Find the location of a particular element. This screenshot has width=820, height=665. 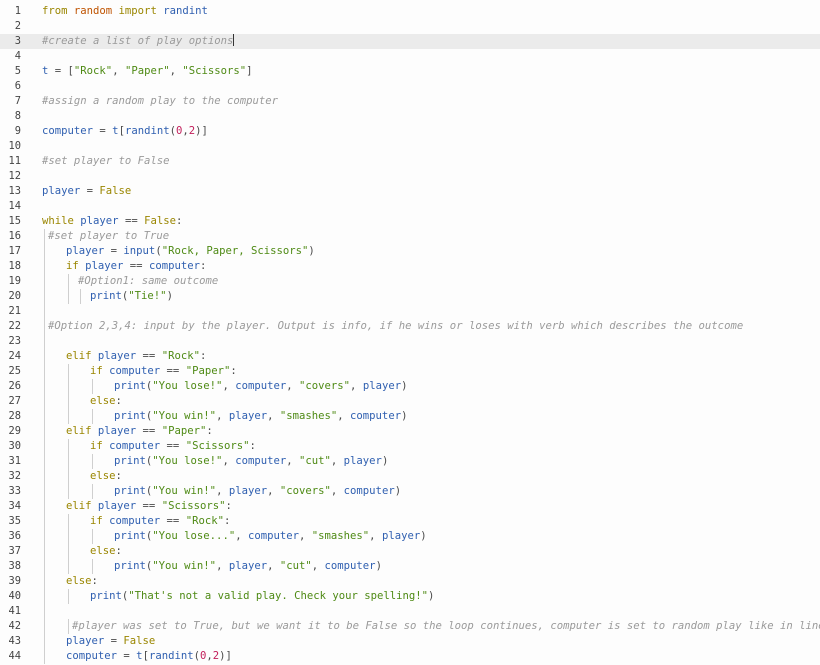

code-line: 18 if player == computer: is located at coordinates (410, 266).